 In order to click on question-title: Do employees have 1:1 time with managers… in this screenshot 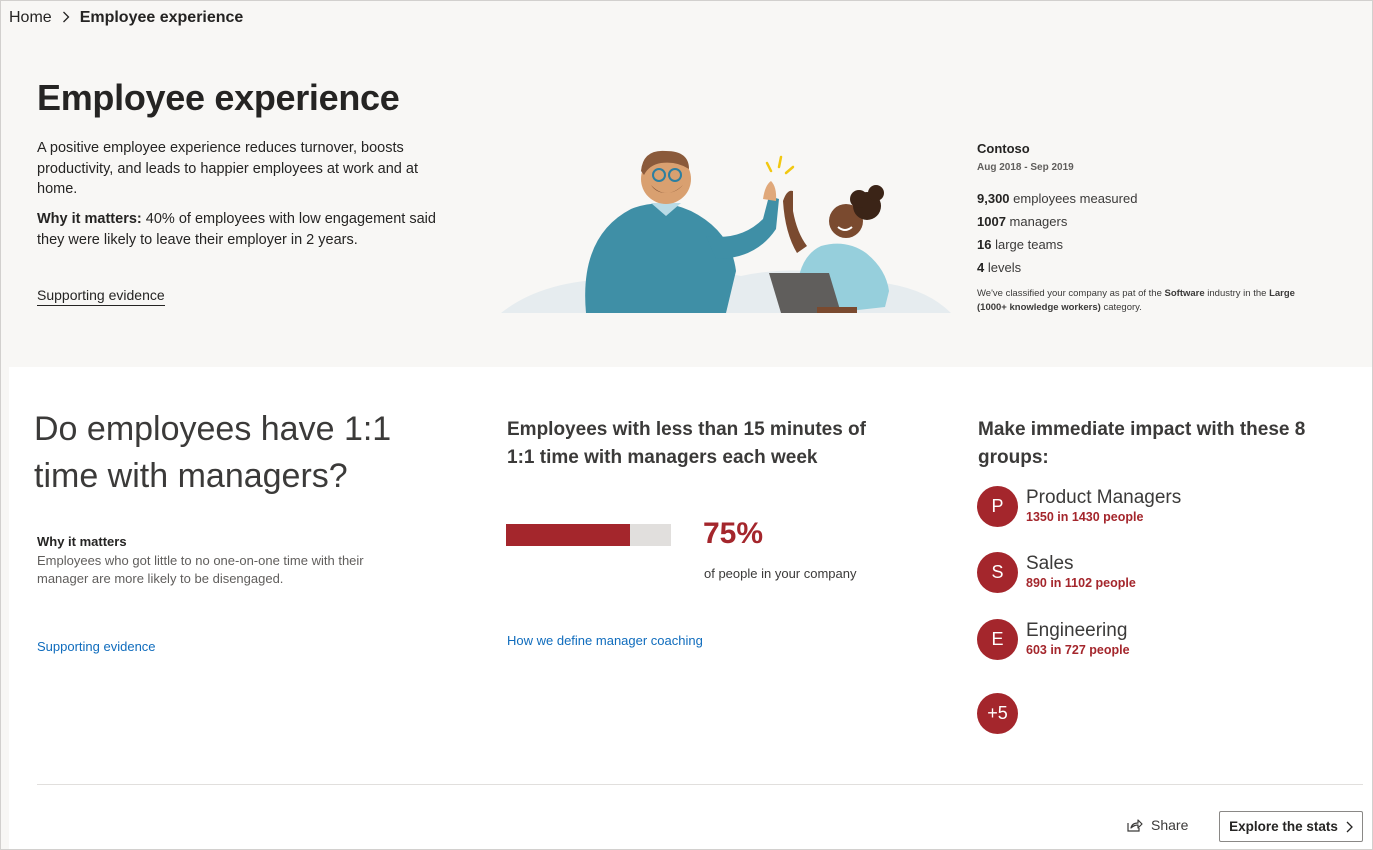, I will do `click(213, 452)`.